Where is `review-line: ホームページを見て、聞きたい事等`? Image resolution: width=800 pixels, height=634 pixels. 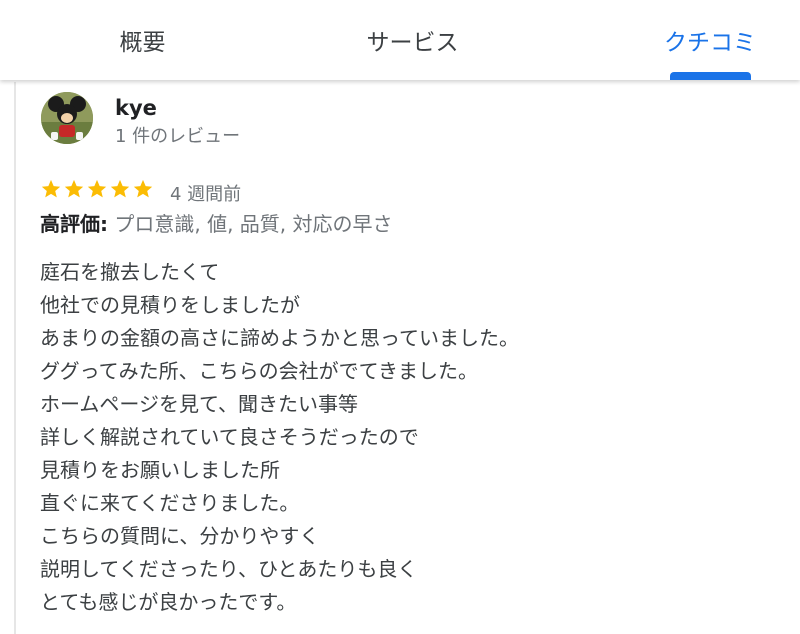 review-line: ホームページを見て、聞きたい事等 is located at coordinates (199, 404).